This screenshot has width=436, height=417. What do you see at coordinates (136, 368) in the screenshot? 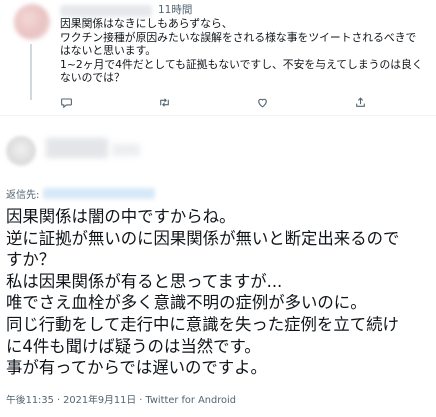
I see `tweet-text-line: 事が有ってからでは遅いのですよ。` at bounding box center [136, 368].